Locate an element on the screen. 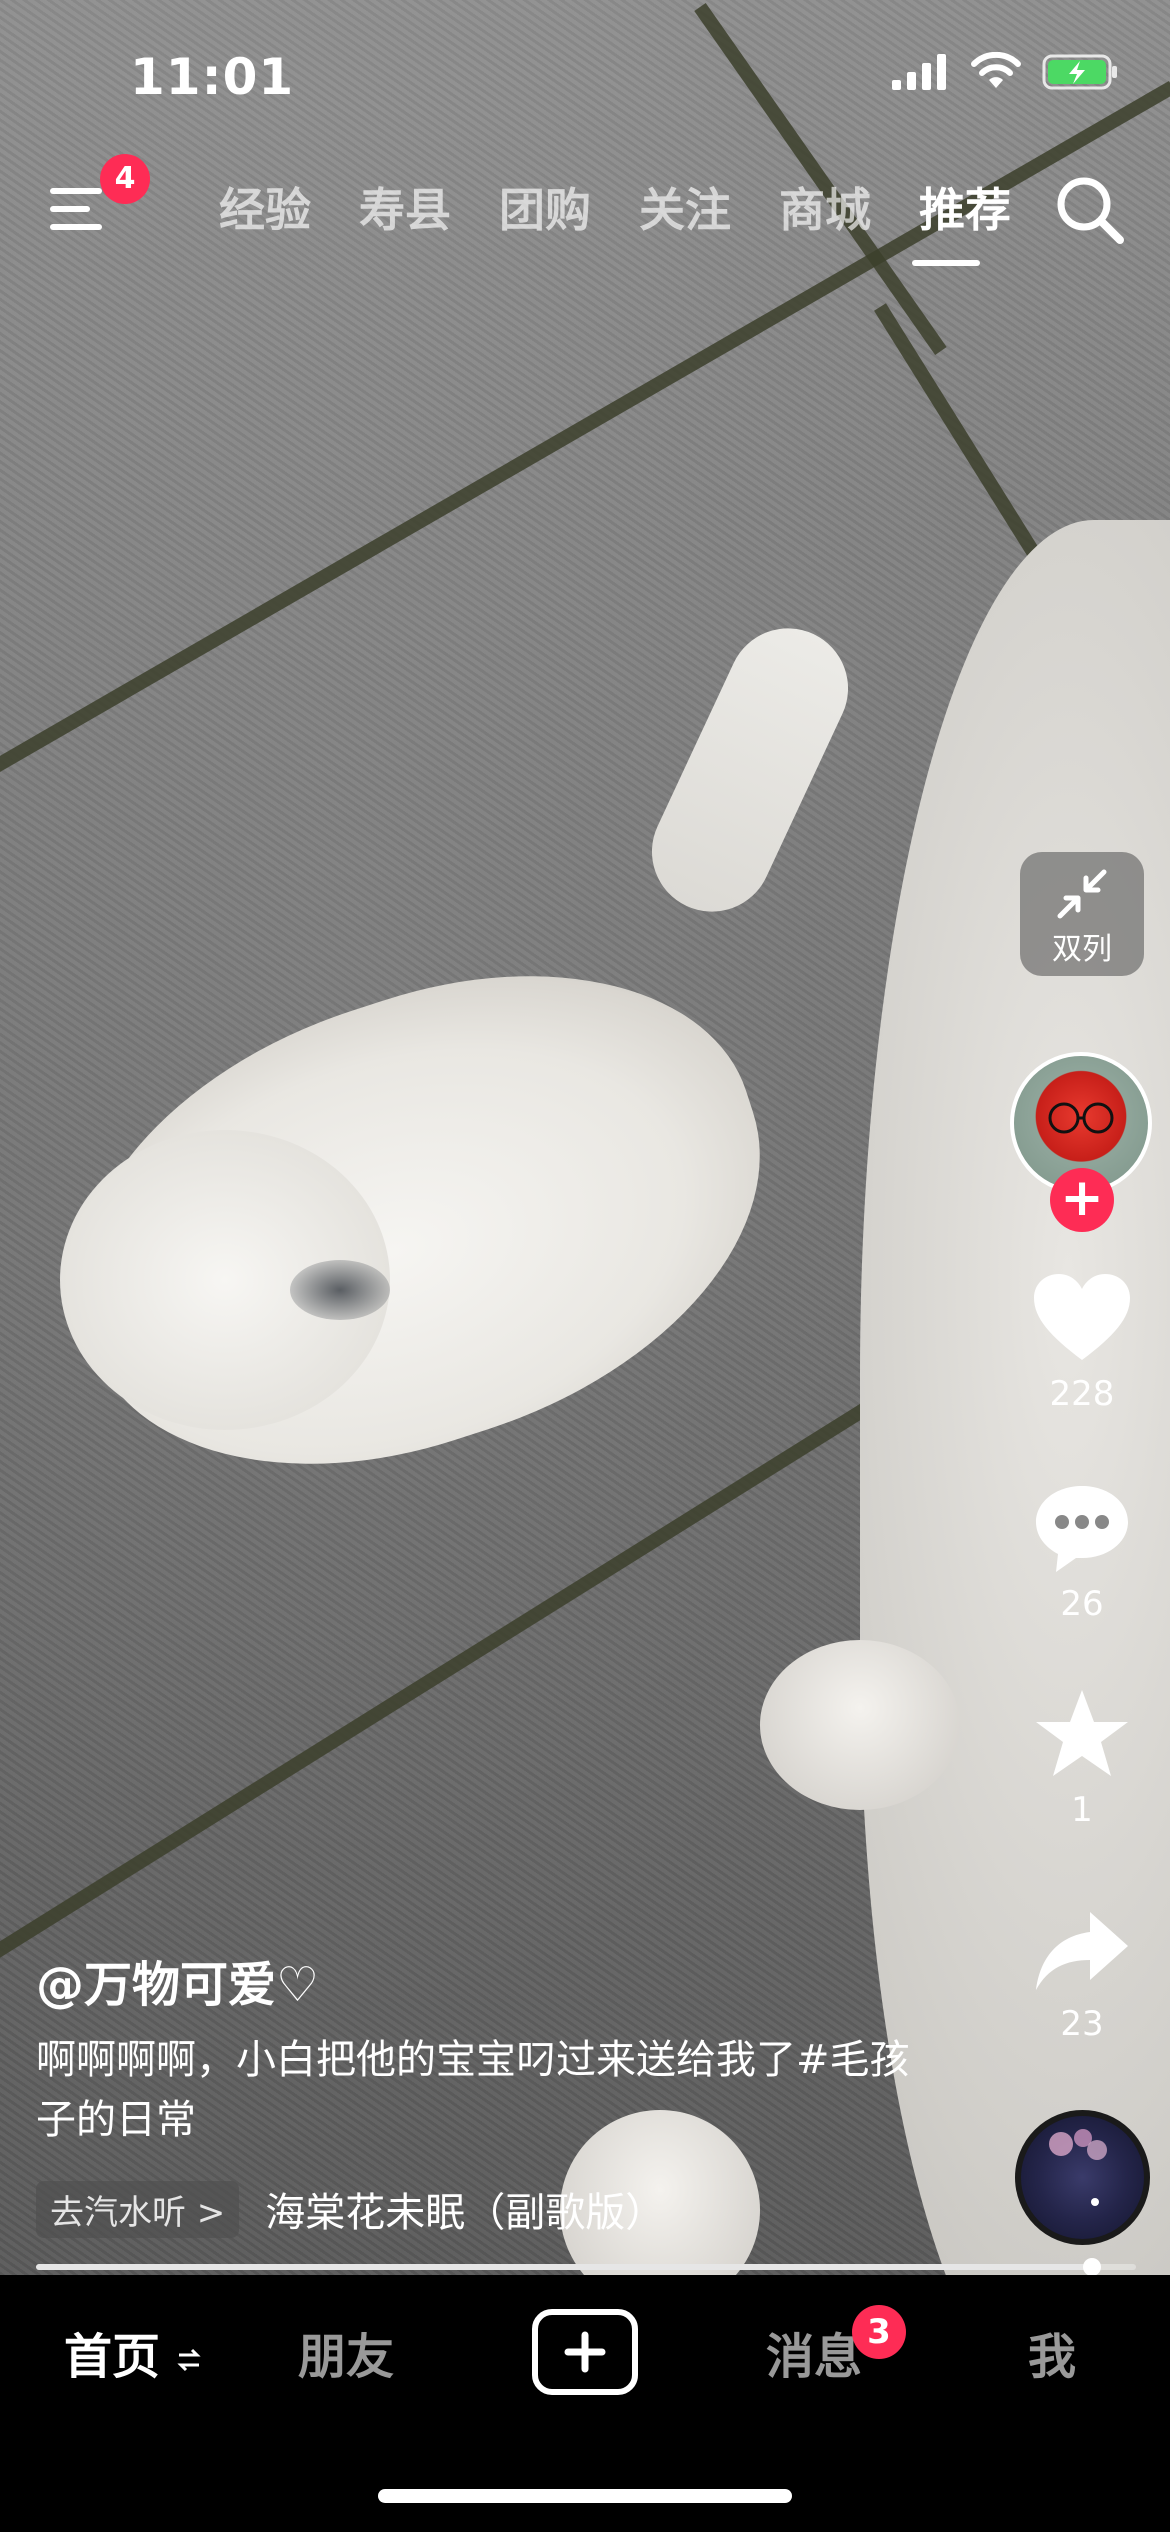 This screenshot has width=1170, height=2532. like-button: 228 is located at coordinates (1082, 1342).